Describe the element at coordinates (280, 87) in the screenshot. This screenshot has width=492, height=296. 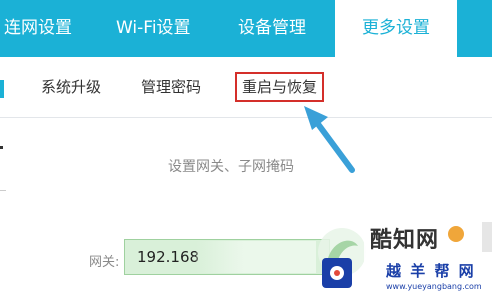
I see `subtab-reboot-restore: 重启与恢复` at that location.